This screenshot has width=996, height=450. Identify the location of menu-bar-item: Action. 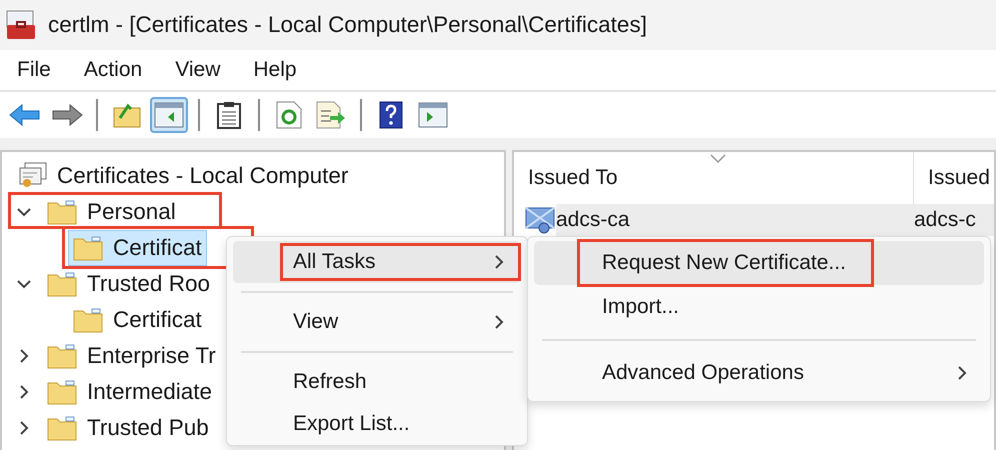
(113, 70).